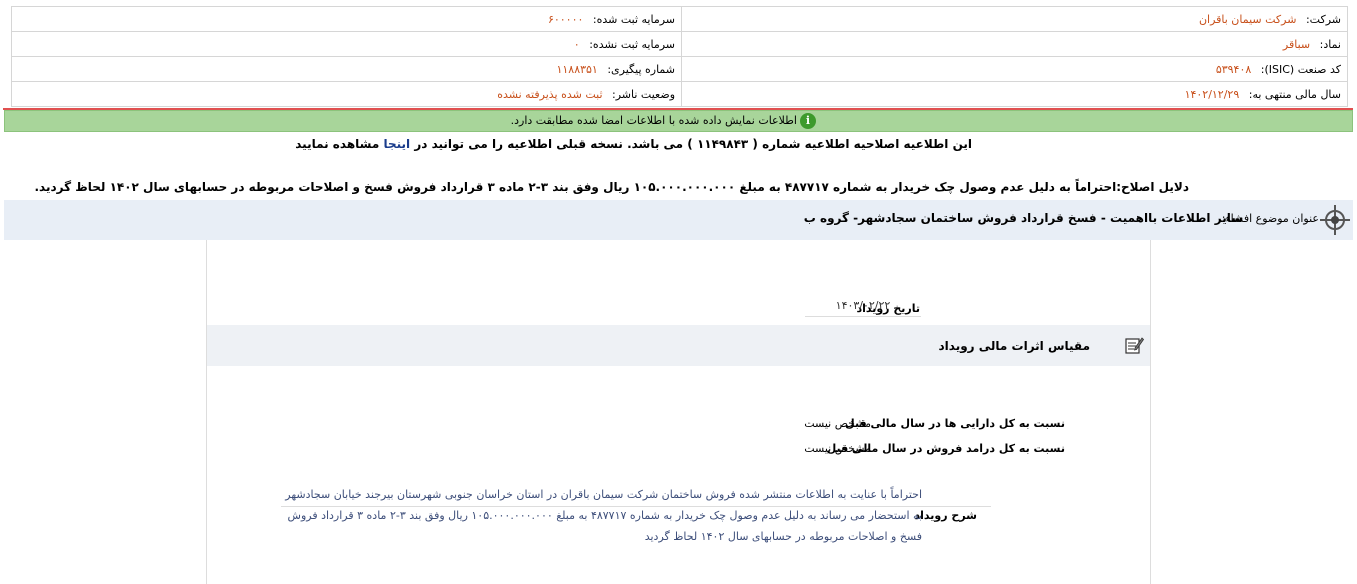  What do you see at coordinates (634, 19) in the screenshot?
I see `registered-capital-label: سرمایه ثبت شده:` at bounding box center [634, 19].